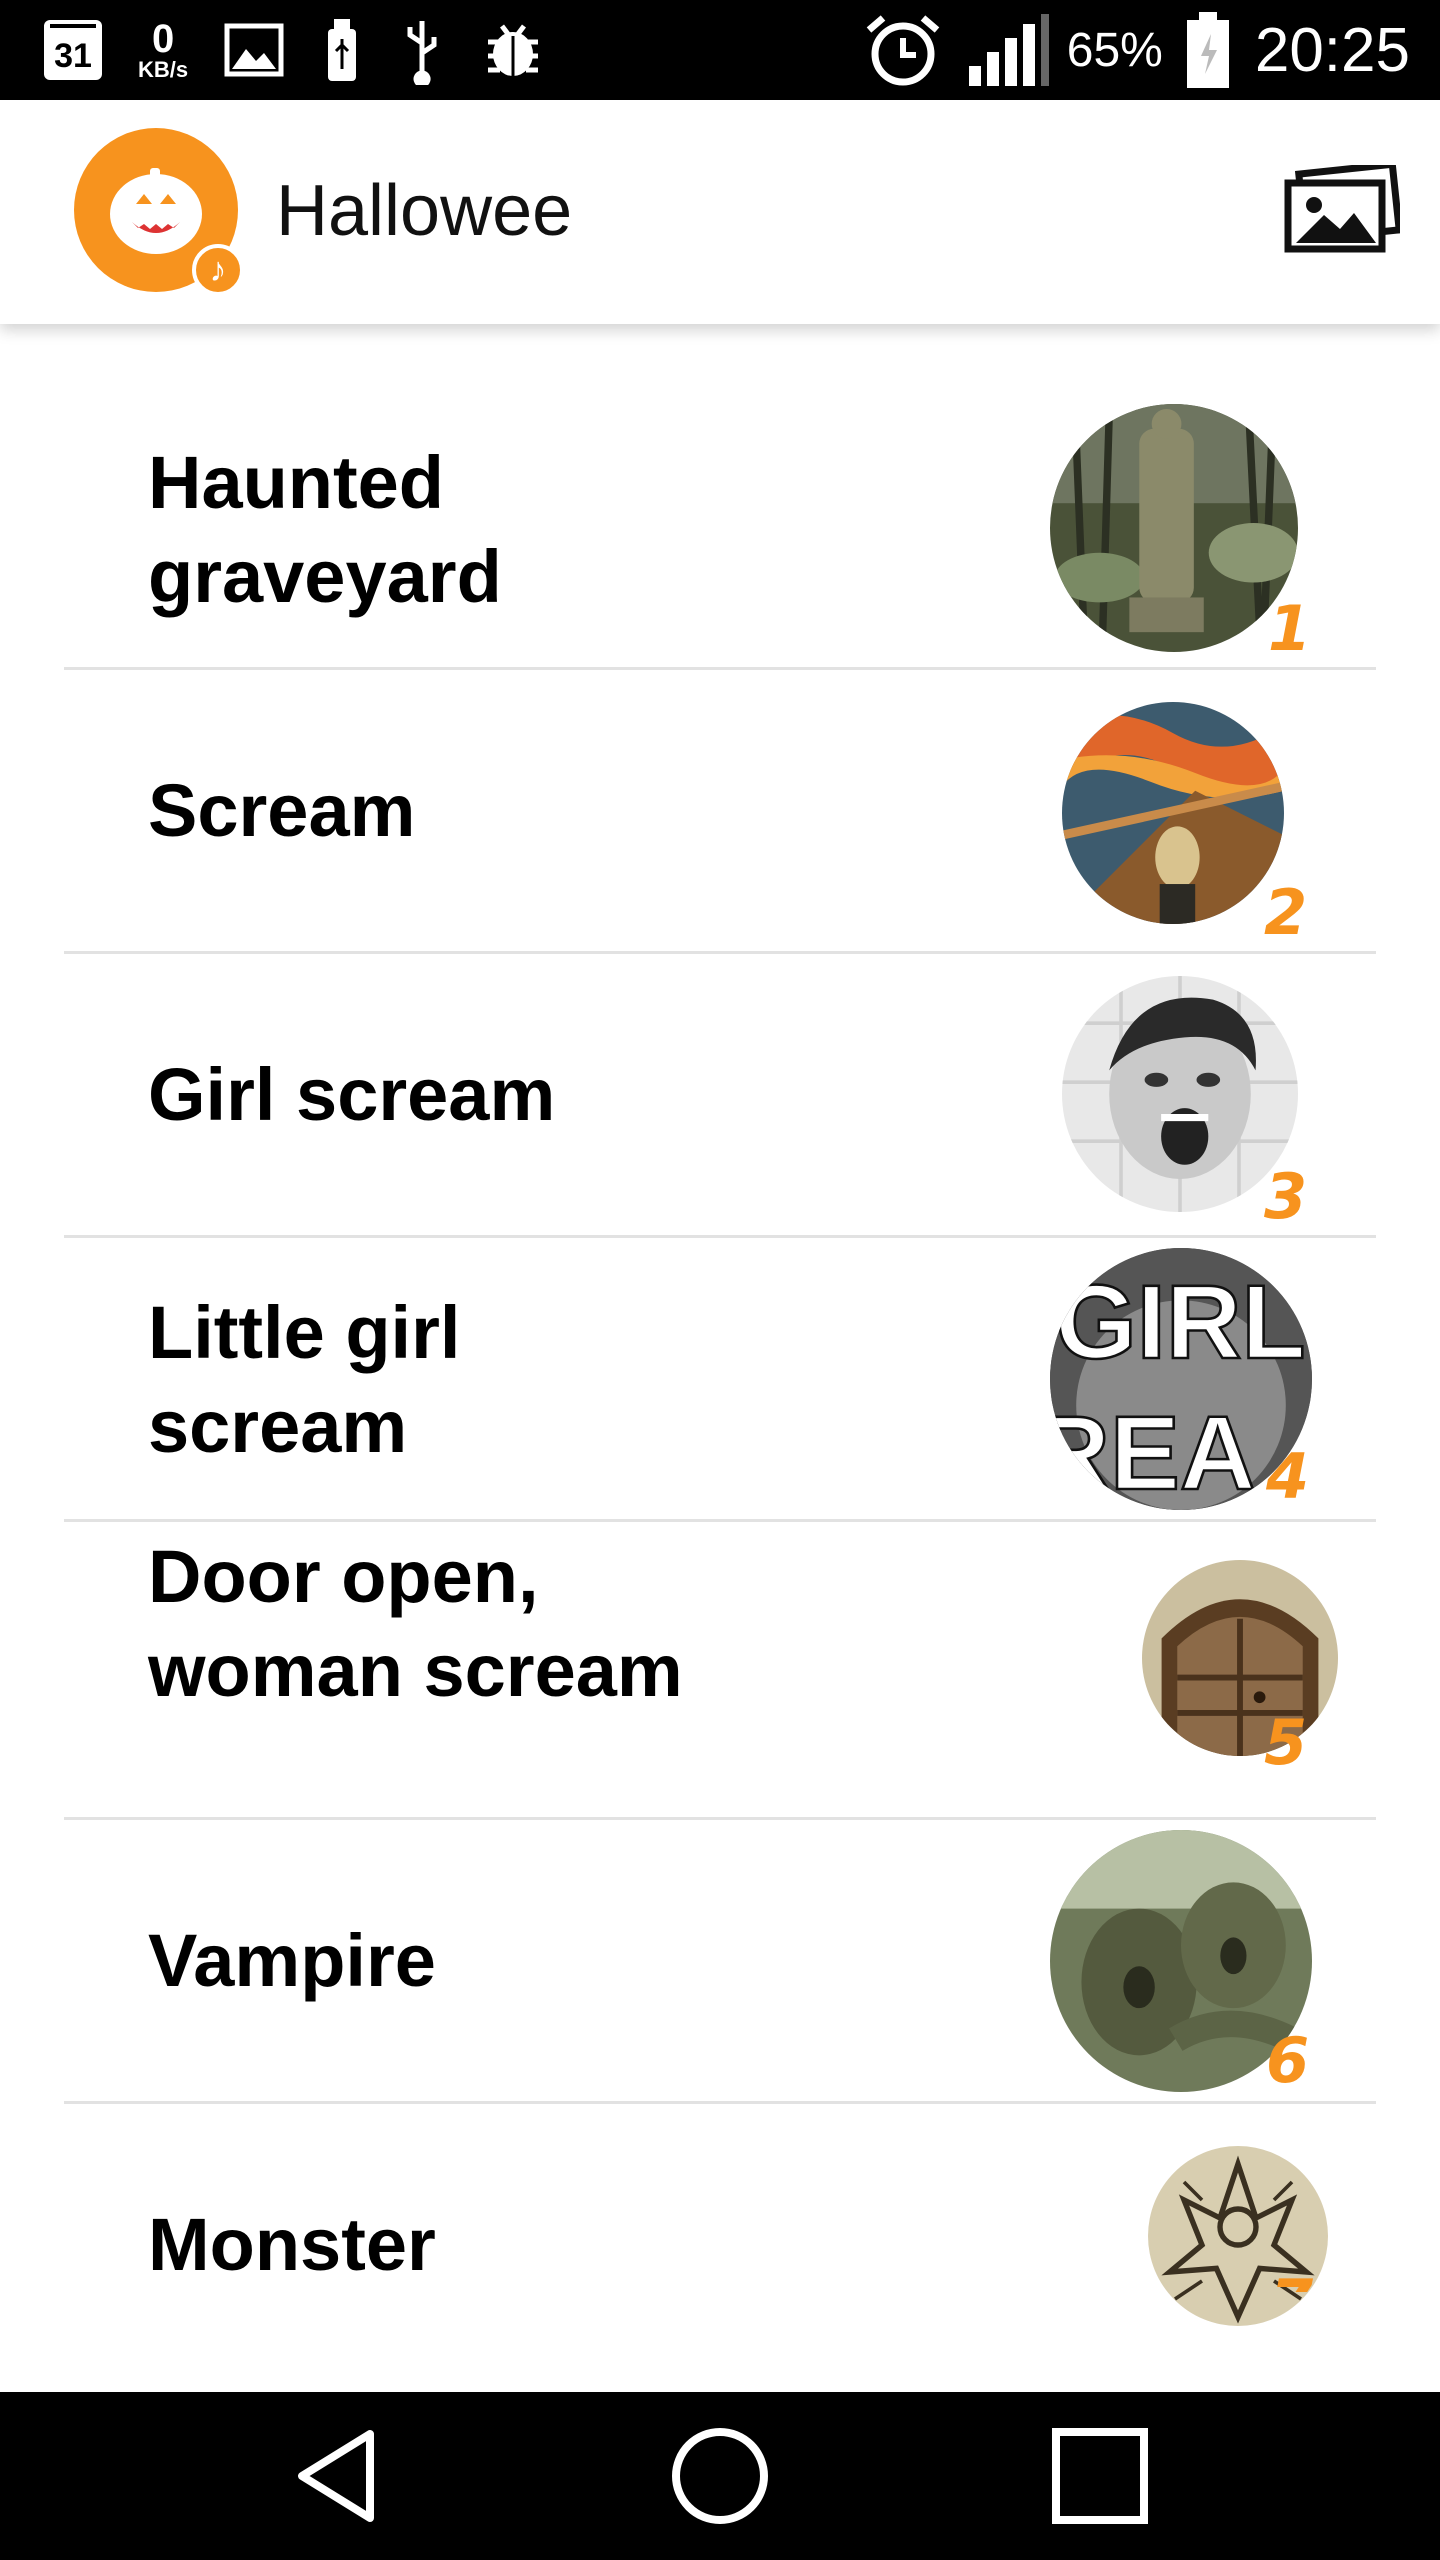  Describe the element at coordinates (159, 212) in the screenshot. I see `pumpkin-icon: ♪` at that location.